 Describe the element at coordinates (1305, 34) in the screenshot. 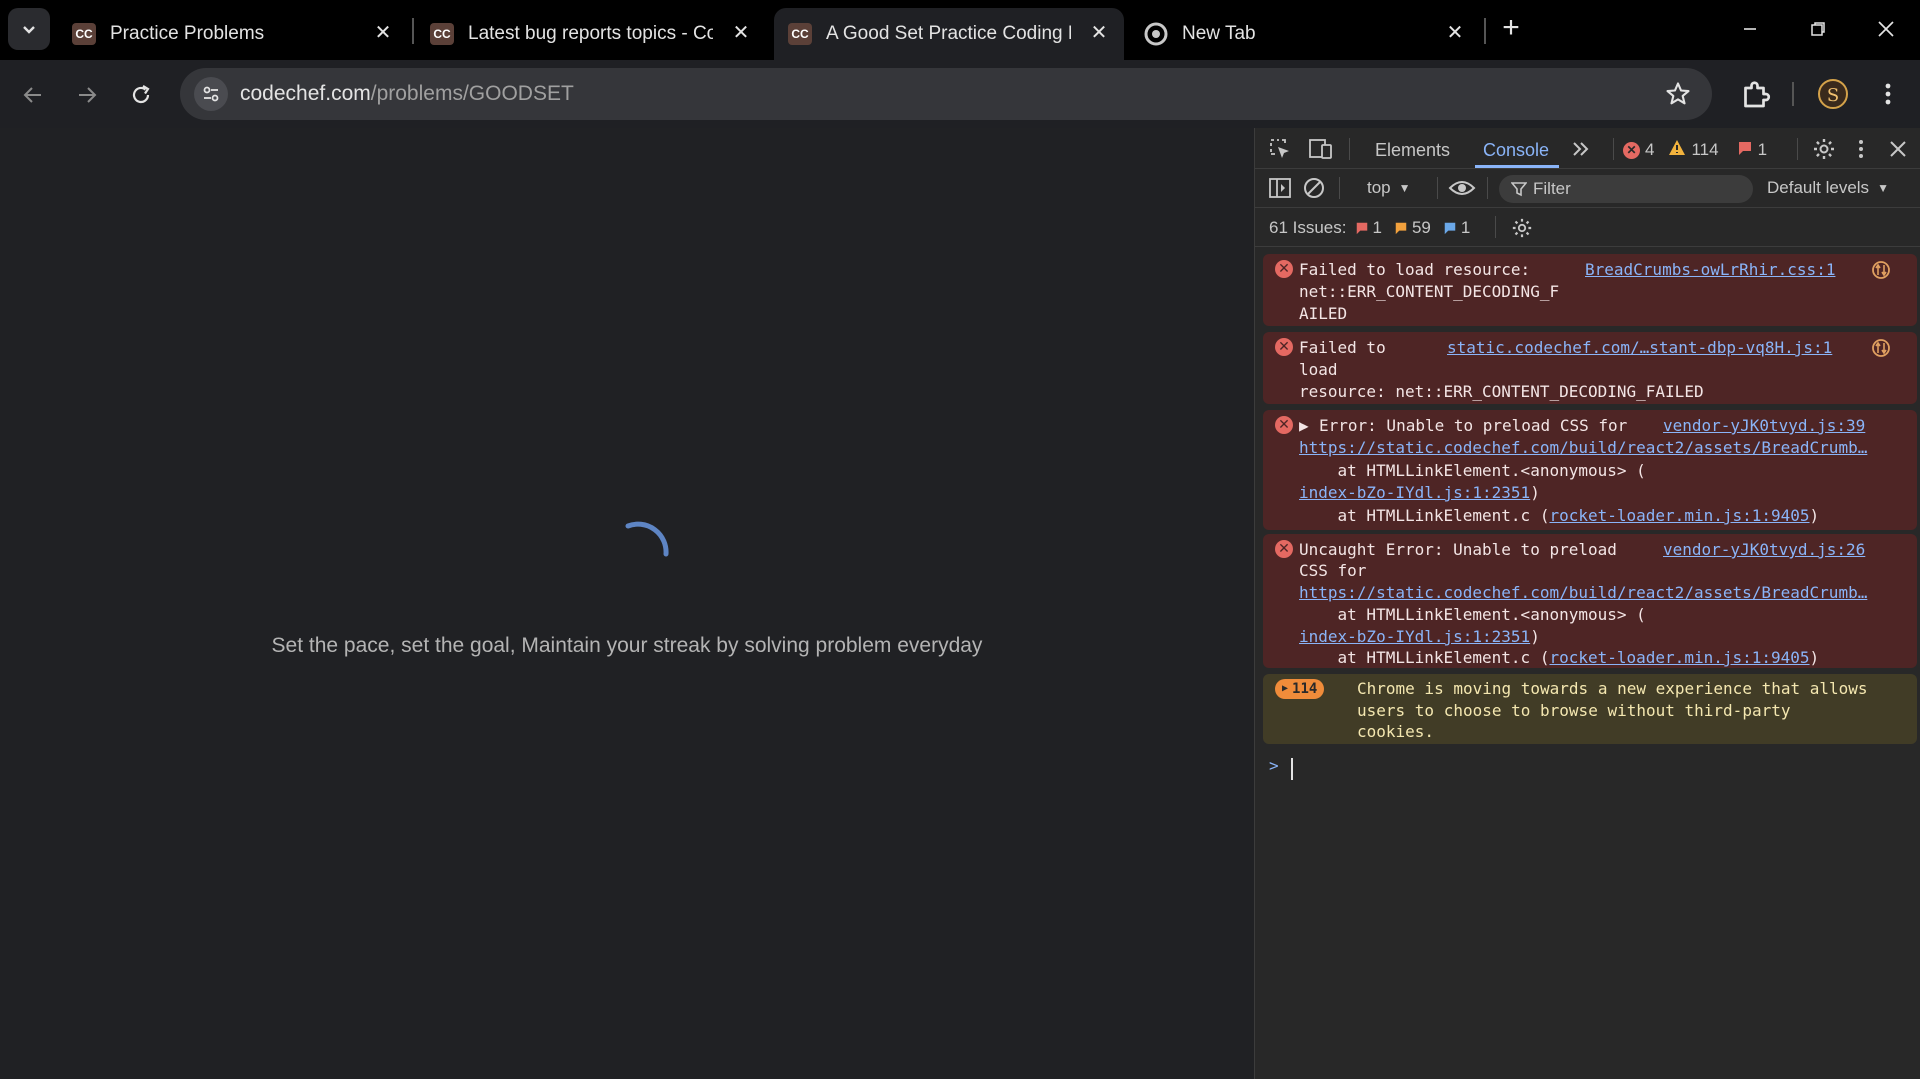

I see `tab-new-tab: New Tab ✕` at that location.